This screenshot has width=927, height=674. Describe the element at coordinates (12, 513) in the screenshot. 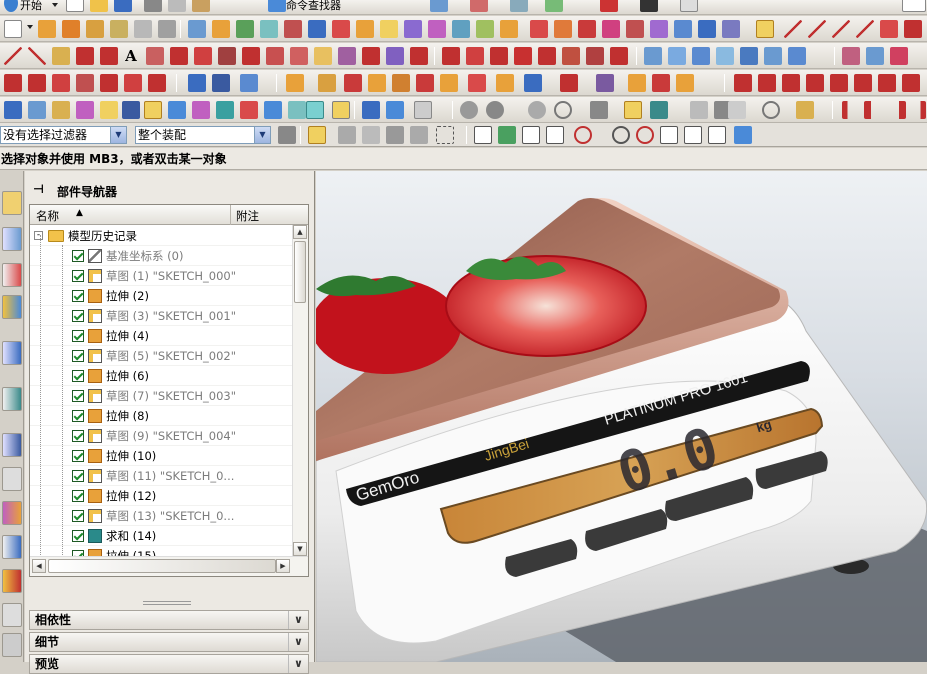

I see `process-studio-tab` at that location.